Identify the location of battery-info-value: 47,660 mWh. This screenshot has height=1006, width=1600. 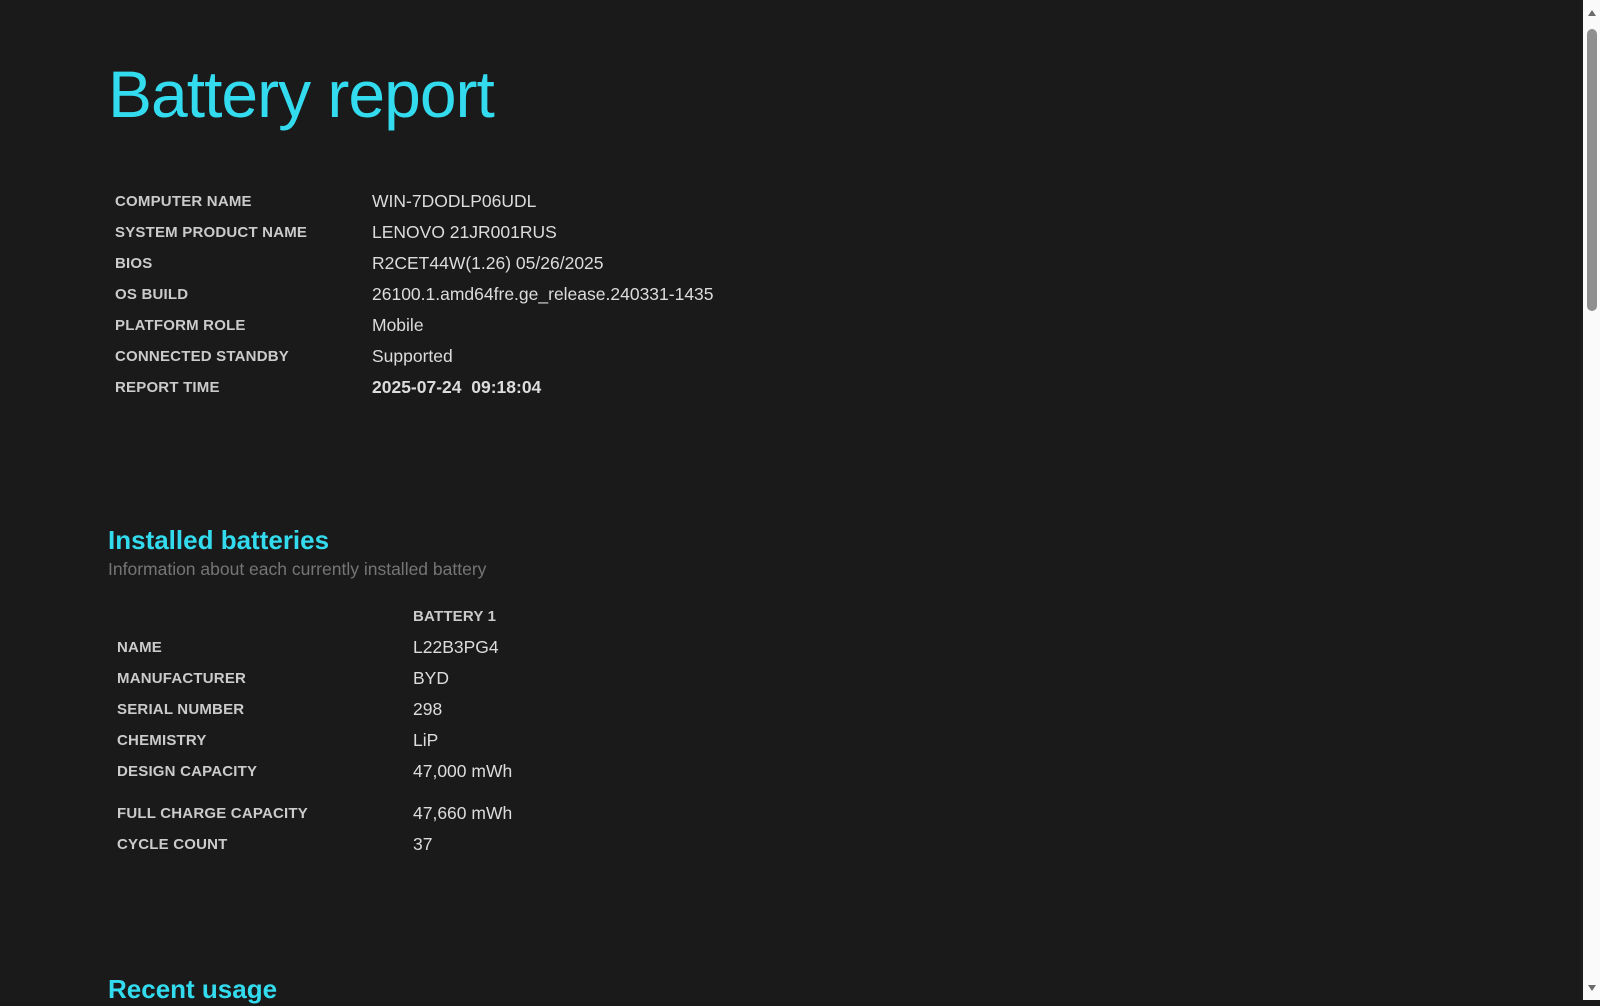
(463, 813).